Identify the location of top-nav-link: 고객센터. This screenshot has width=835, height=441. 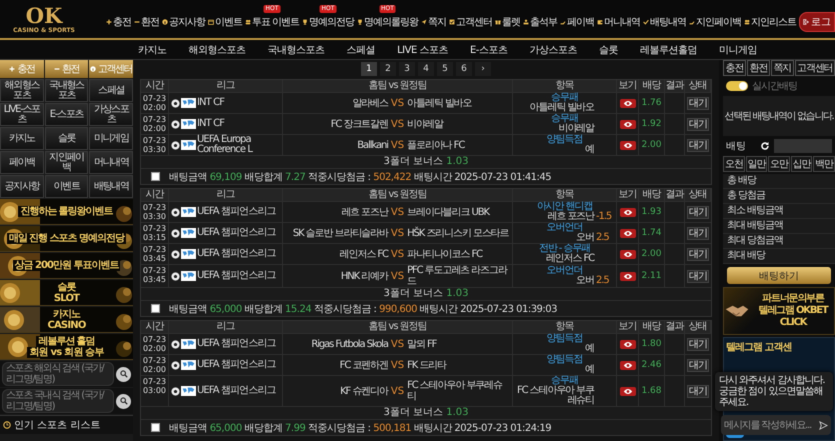
(470, 22).